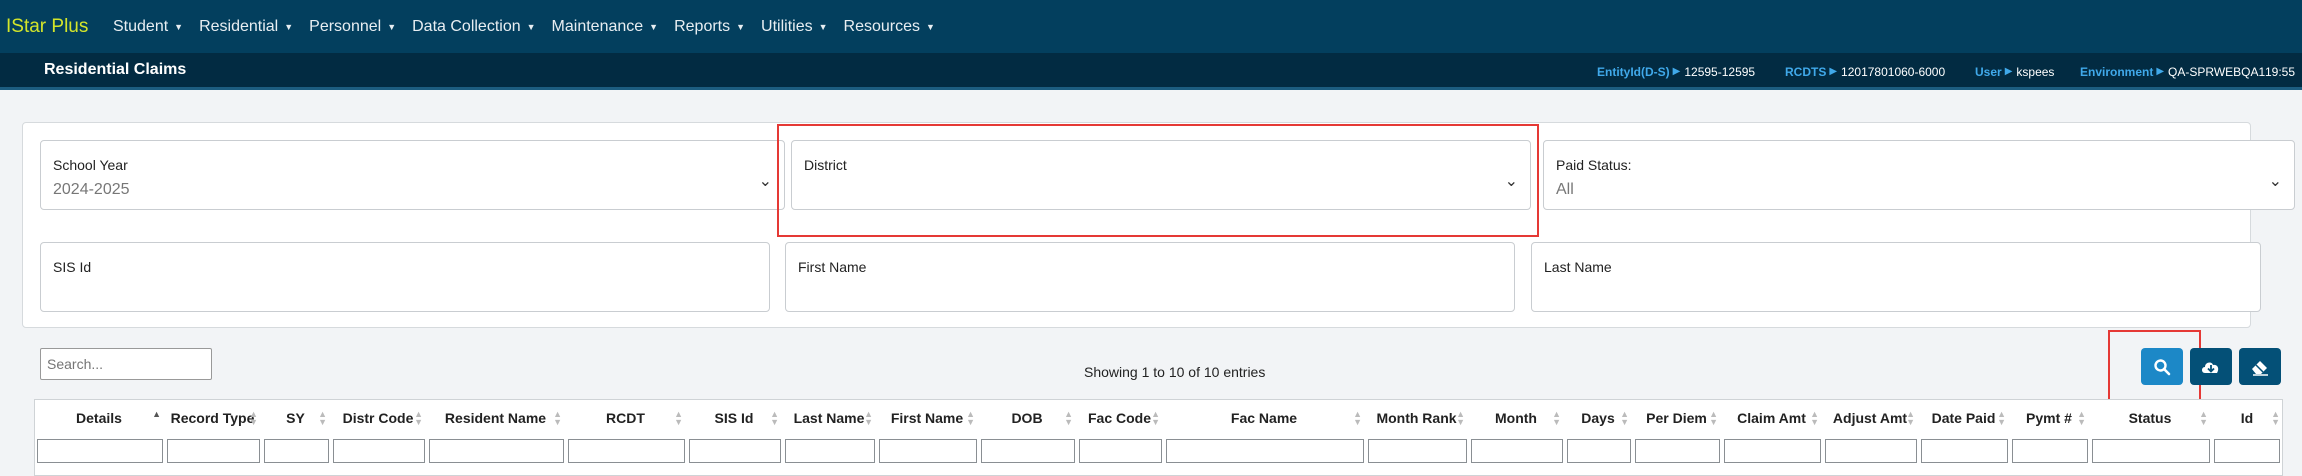 This screenshot has width=2302, height=476. What do you see at coordinates (2247, 451) in the screenshot?
I see `filter-id` at bounding box center [2247, 451].